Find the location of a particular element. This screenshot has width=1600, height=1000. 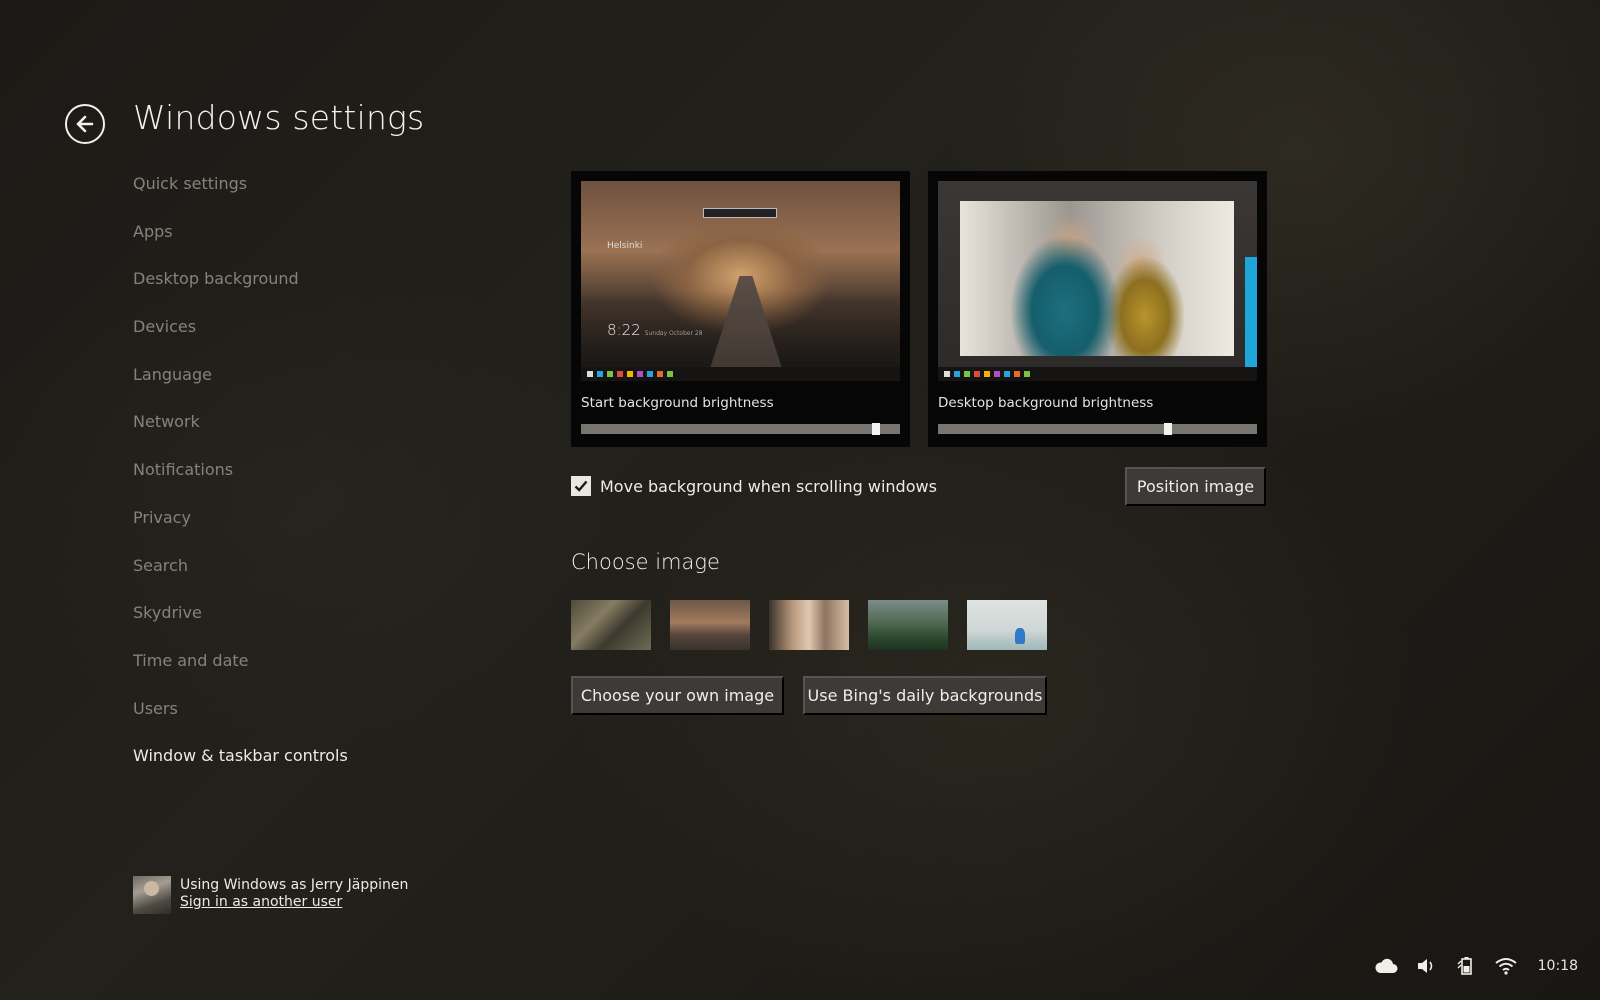

page-title: Windows settings is located at coordinates (279, 117).